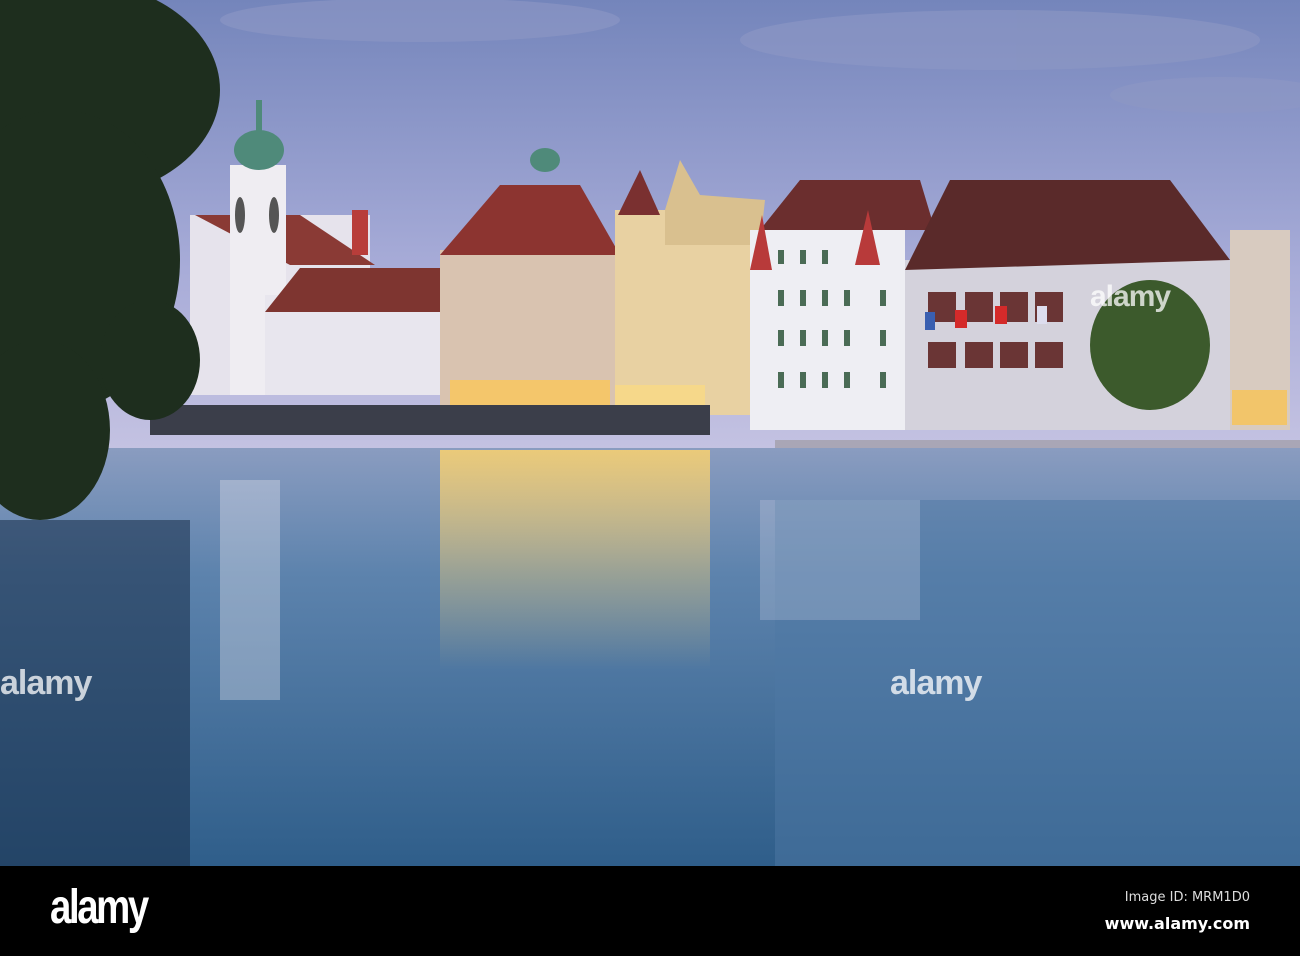  Describe the element at coordinates (650, 911) in the screenshot. I see `footer-bar: alamy Image ID: MRM1D0 www.alamy.com` at that location.